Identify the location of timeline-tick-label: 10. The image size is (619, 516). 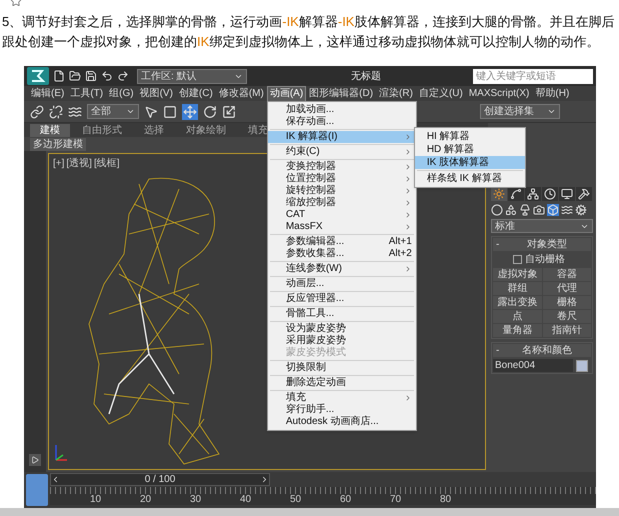
(96, 499).